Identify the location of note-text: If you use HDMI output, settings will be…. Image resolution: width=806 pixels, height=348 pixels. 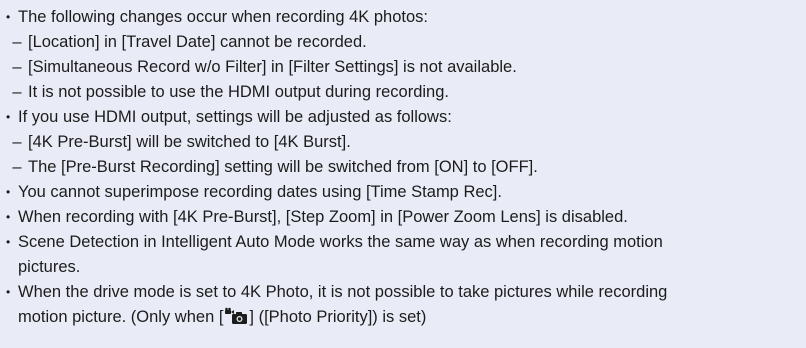
(235, 117).